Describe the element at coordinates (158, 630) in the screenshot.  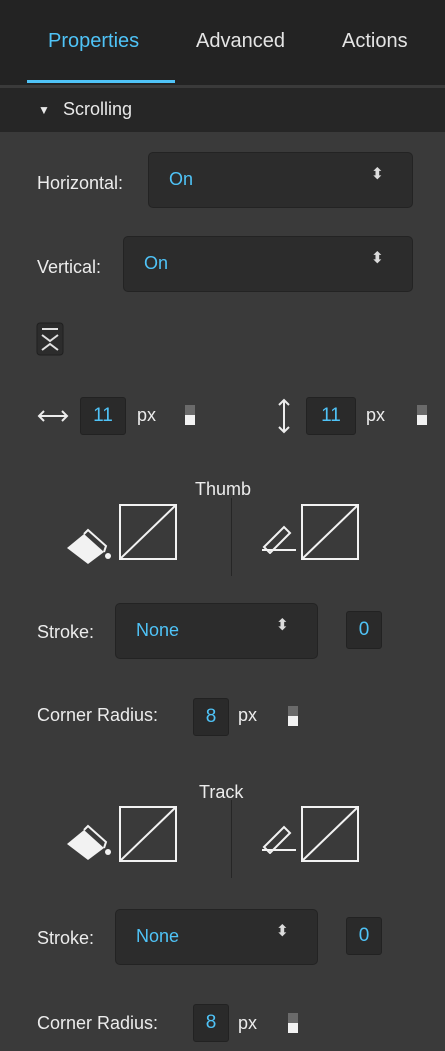
I see `thumb-stroke-value: None` at that location.